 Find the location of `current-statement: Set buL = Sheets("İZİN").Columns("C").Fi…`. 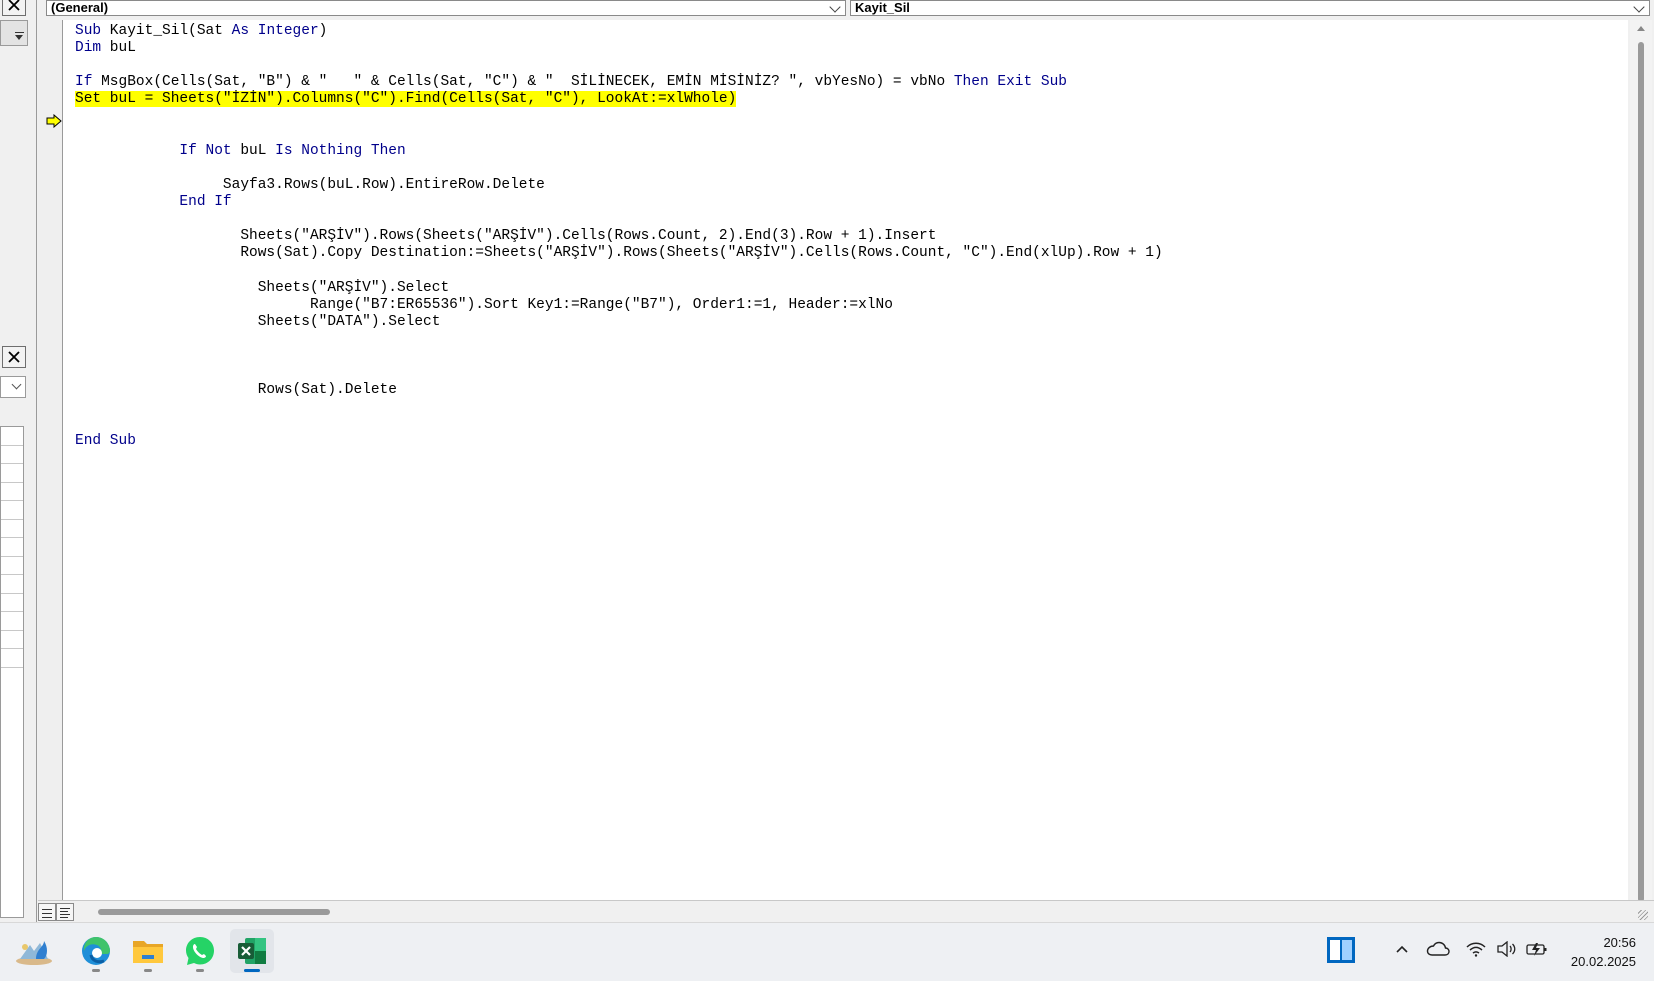

current-statement: Set buL = Sheets("İZİN").Columns("C").Fi… is located at coordinates (406, 99).